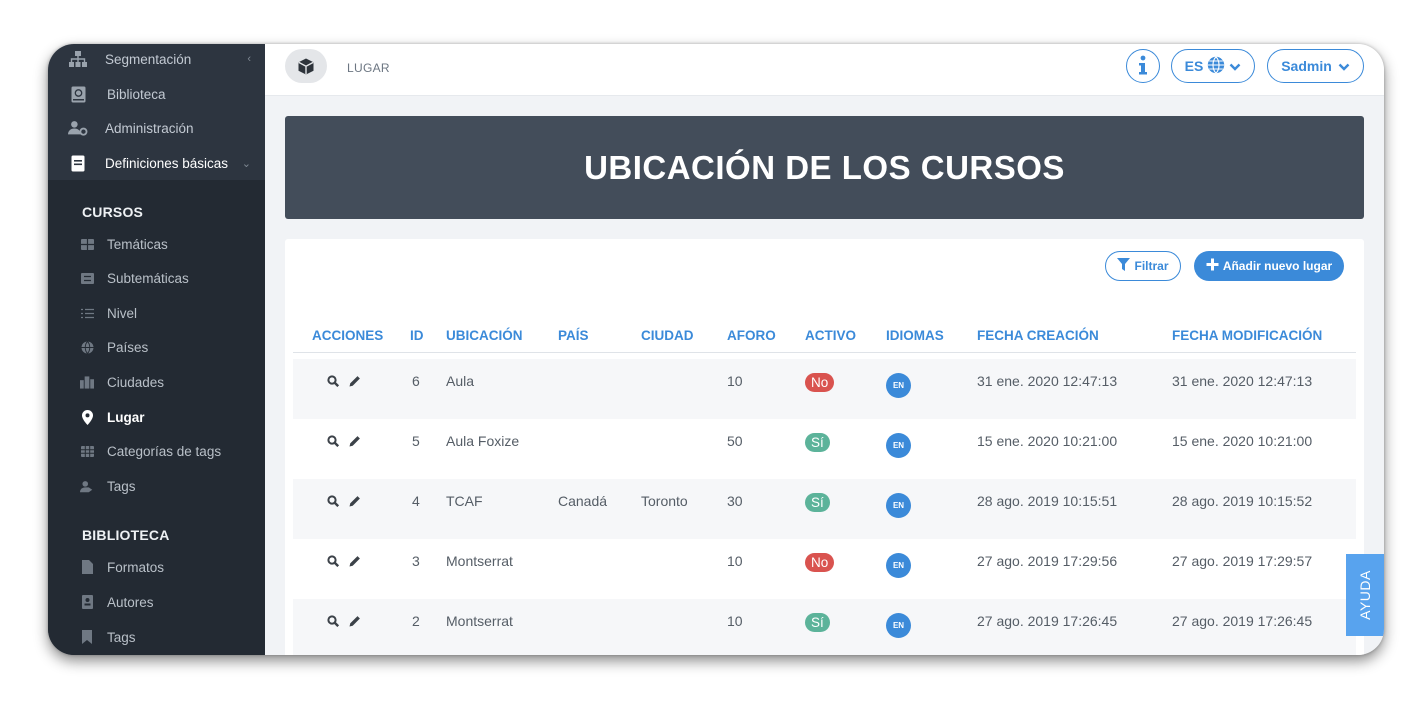 This screenshot has width=1426, height=706. What do you see at coordinates (915, 335) in the screenshot?
I see `column-header-idiomas: IDIOMAS` at bounding box center [915, 335].